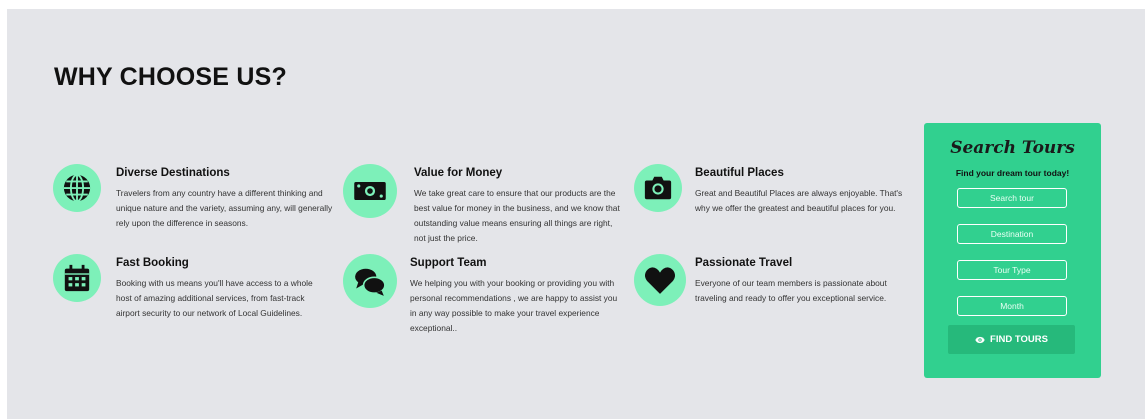 The width and height of the screenshot is (1145, 419). Describe the element at coordinates (448, 263) in the screenshot. I see `feature-title: Support Team` at that location.